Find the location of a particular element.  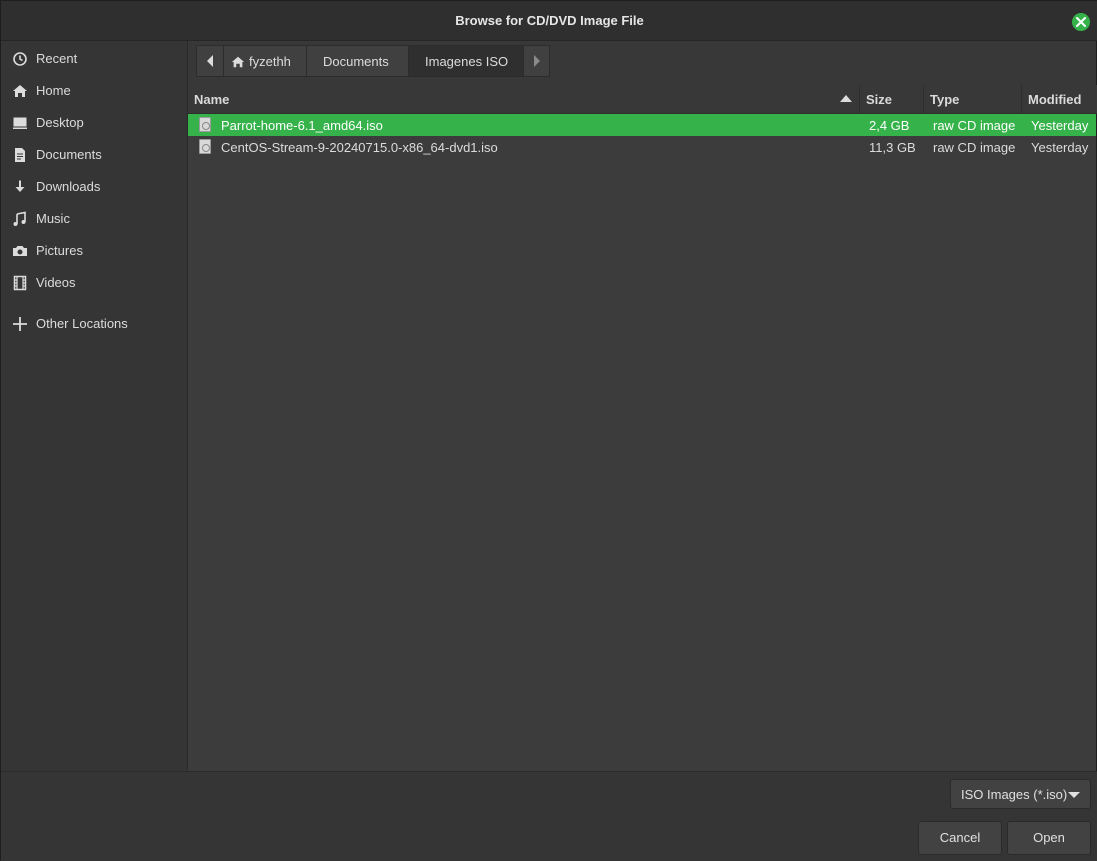

open-button: Open is located at coordinates (1049, 838).